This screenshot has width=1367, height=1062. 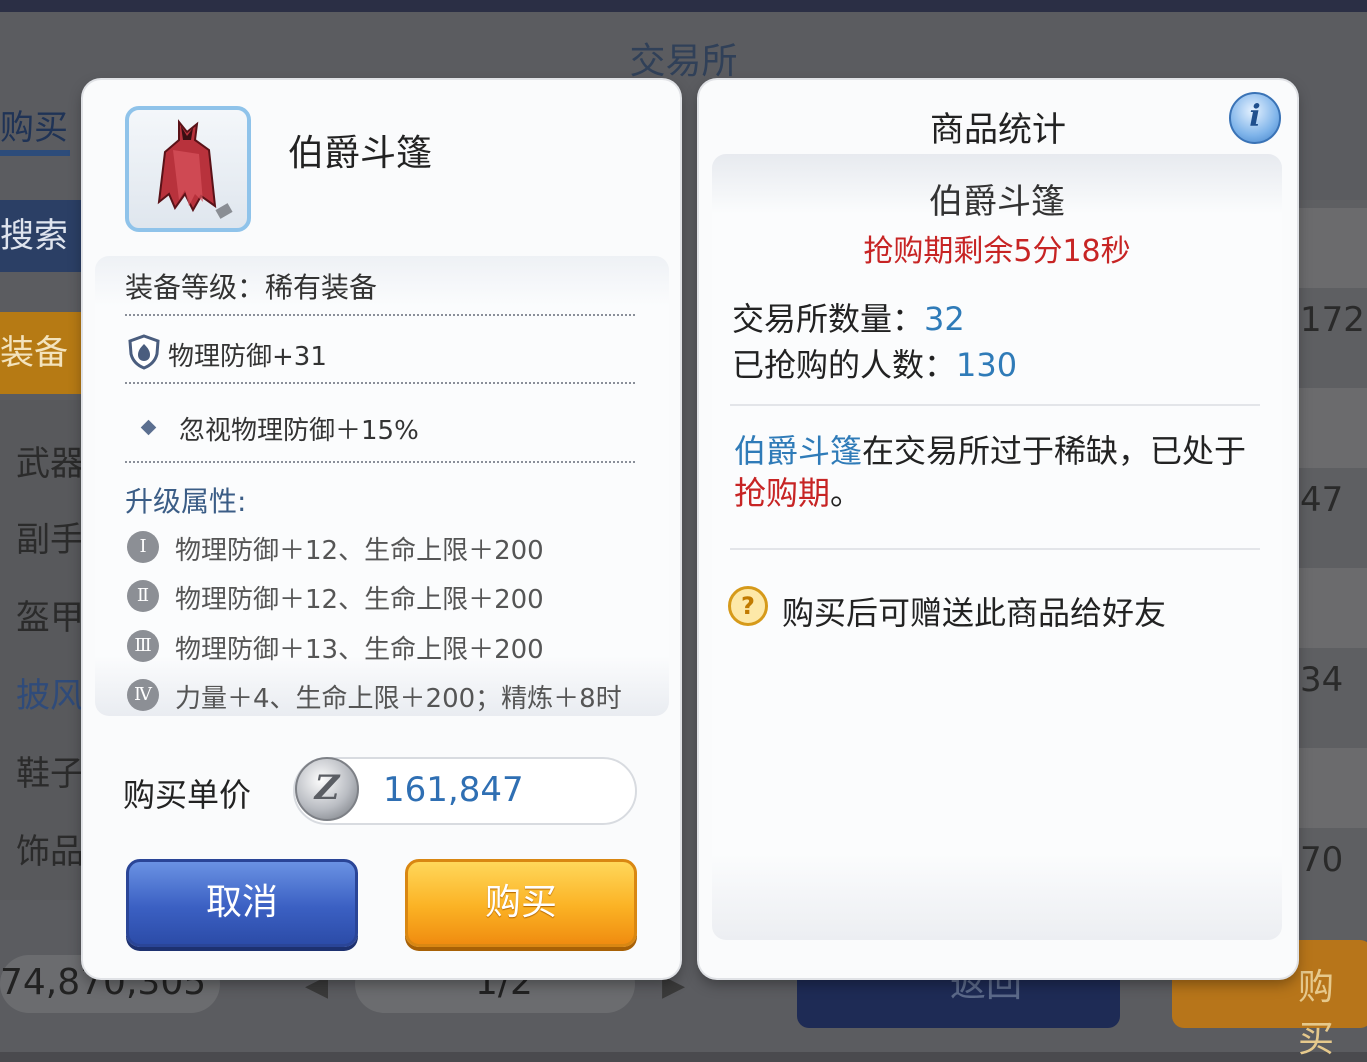 What do you see at coordinates (50, 692) in the screenshot?
I see `category-cloak: 披风` at bounding box center [50, 692].